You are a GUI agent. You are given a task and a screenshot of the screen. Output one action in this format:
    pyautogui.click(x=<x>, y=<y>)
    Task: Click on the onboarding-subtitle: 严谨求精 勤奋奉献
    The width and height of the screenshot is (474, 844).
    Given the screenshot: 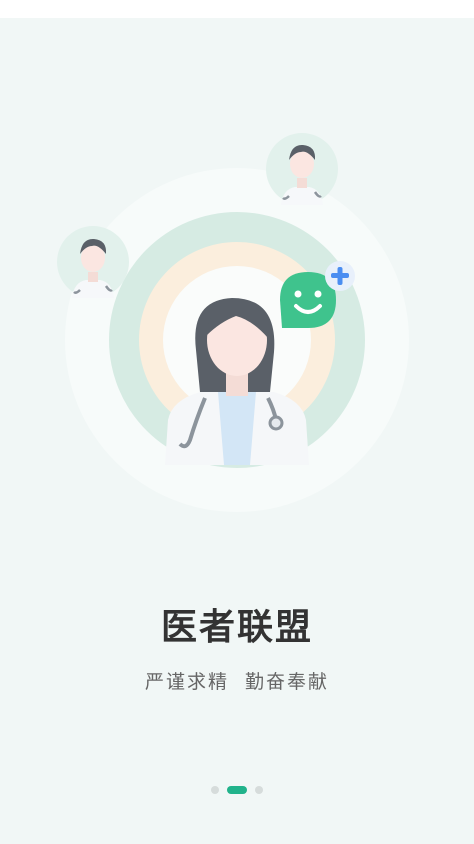 What is the action you would take?
    pyautogui.click(x=237, y=682)
    